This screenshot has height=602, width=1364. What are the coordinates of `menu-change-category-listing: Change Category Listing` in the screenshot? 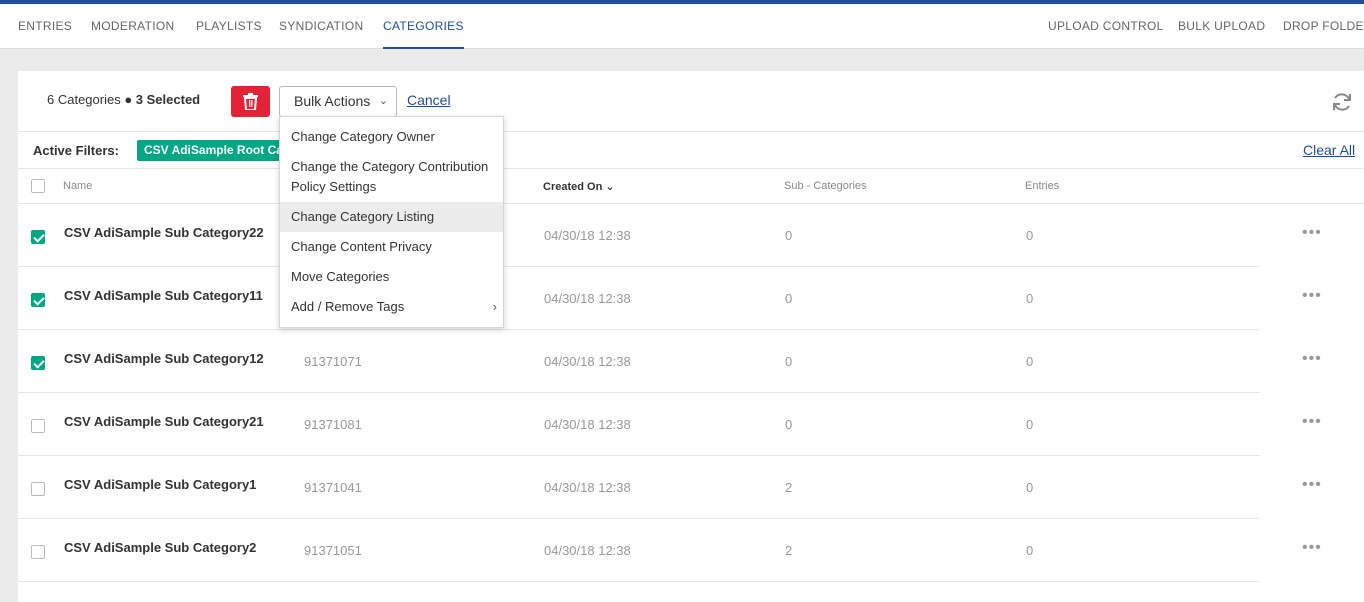 It's located at (391, 217).